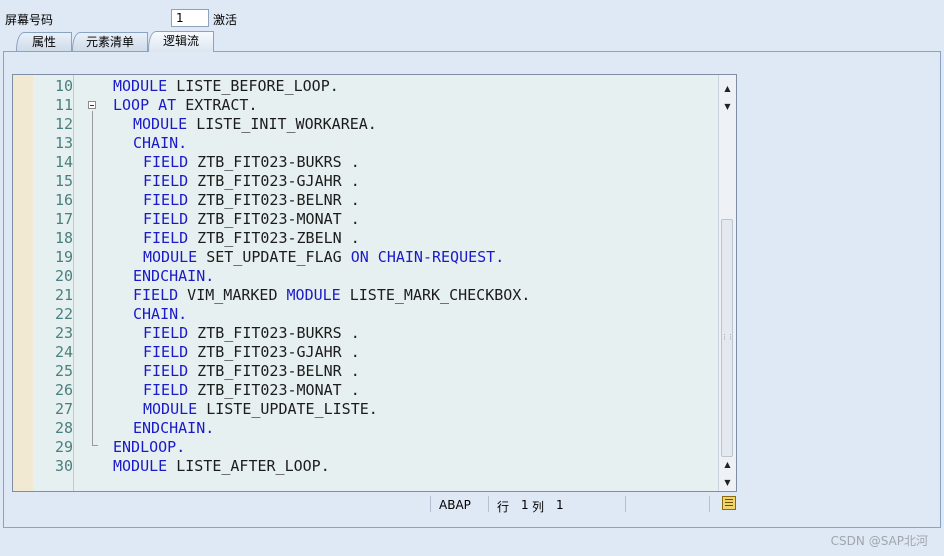  I want to click on code-line: 11 LOOP AT EXTRACT., so click(367, 105).